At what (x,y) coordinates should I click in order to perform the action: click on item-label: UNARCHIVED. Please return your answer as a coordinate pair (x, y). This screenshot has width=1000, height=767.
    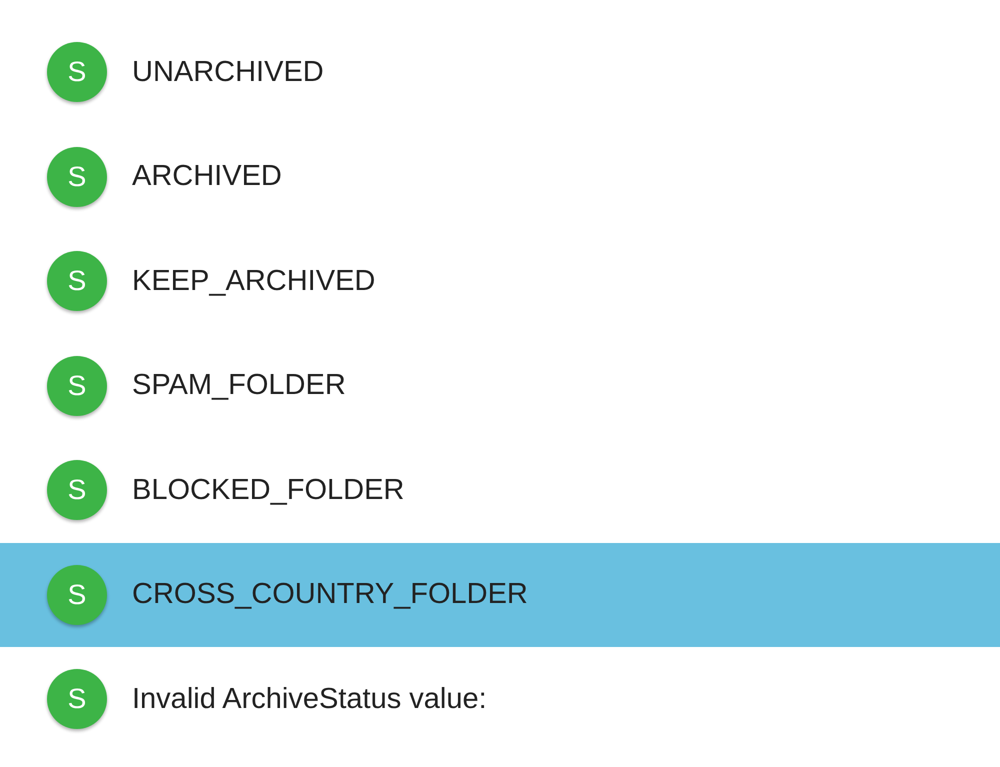
    Looking at the image, I should click on (228, 72).